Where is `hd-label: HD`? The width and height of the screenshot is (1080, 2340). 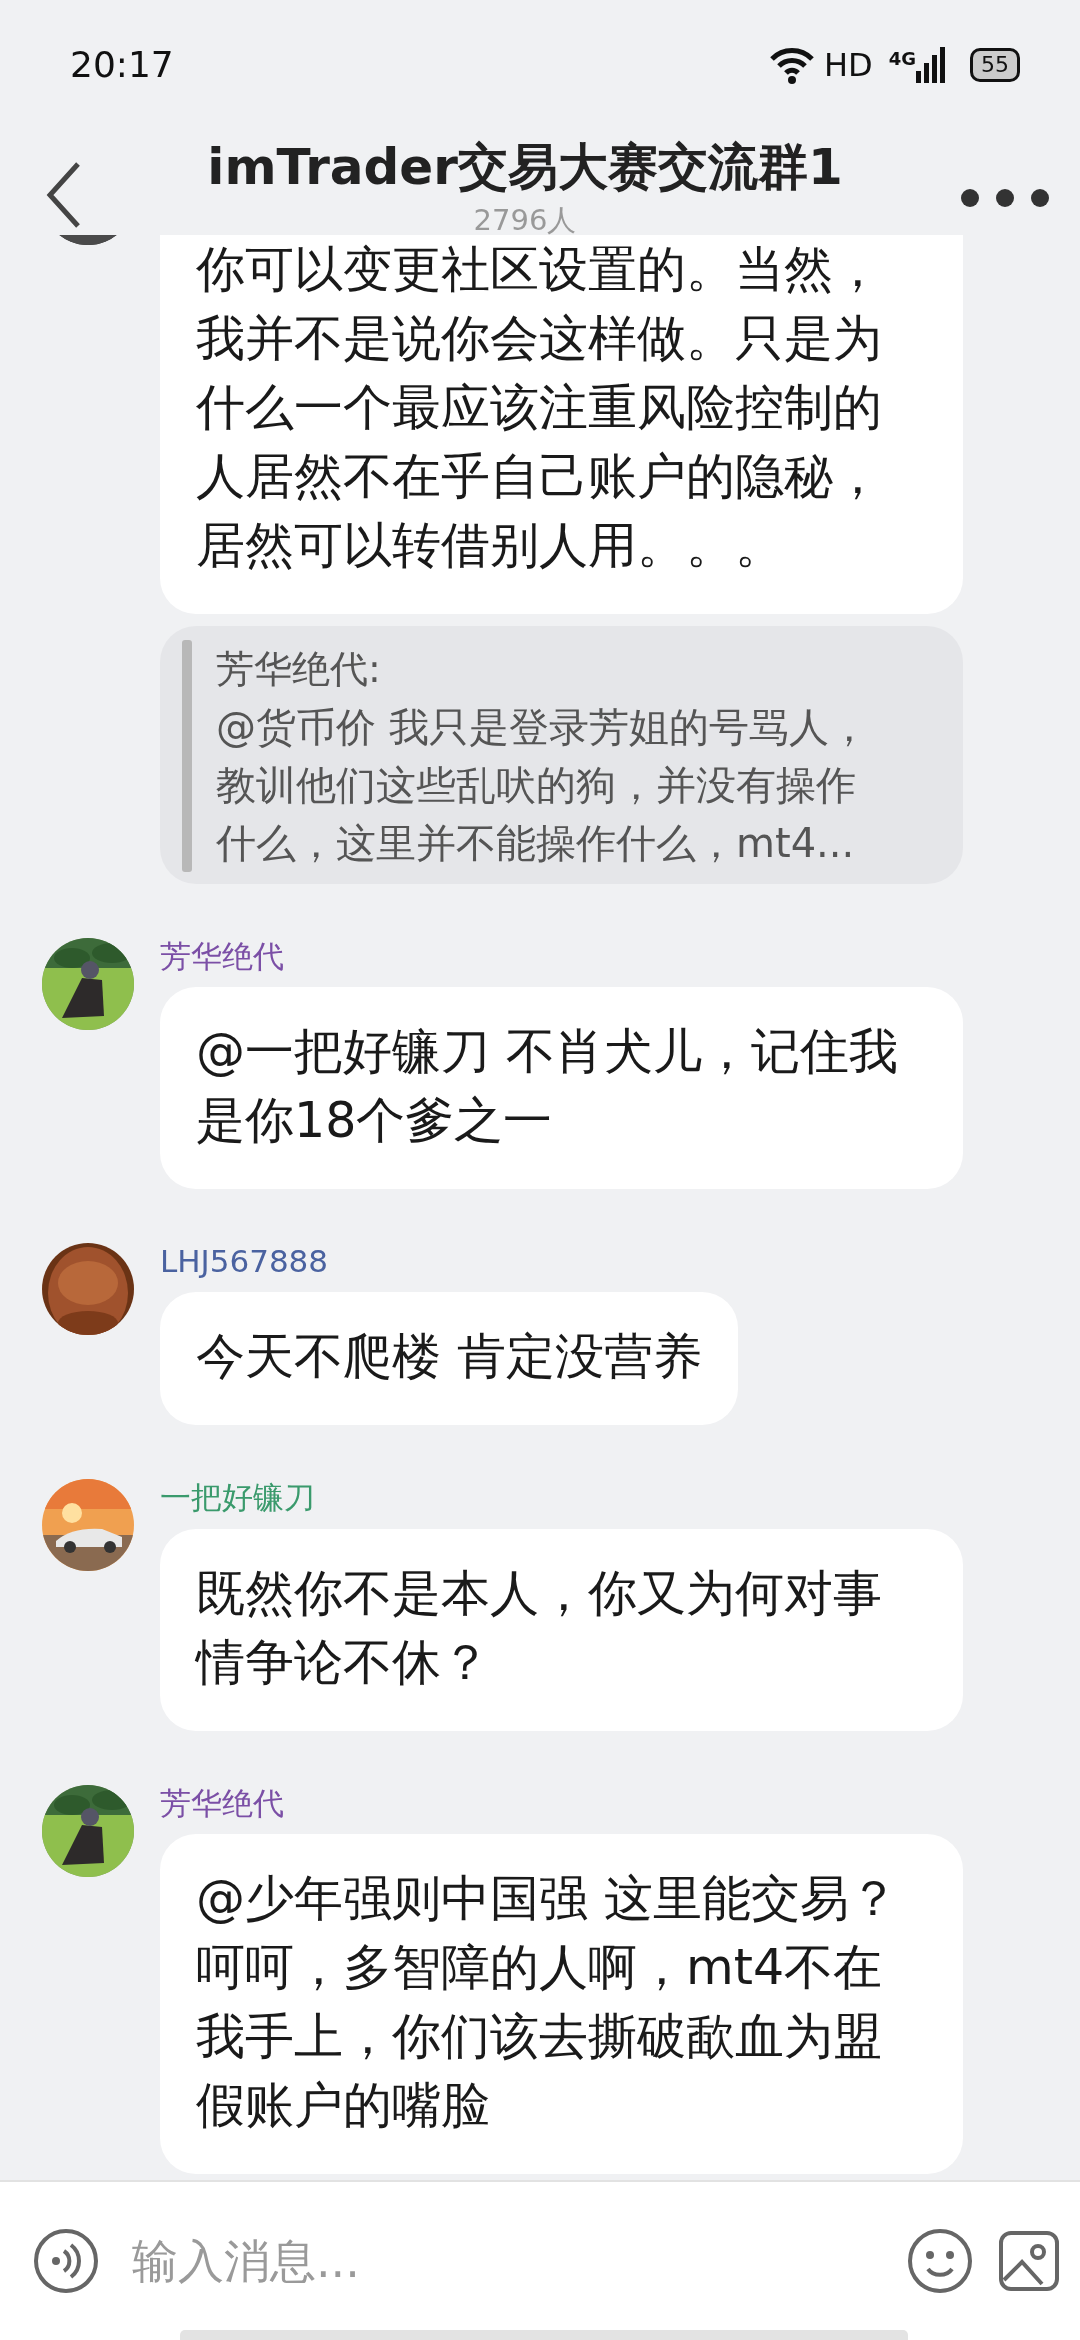 hd-label: HD is located at coordinates (848, 65).